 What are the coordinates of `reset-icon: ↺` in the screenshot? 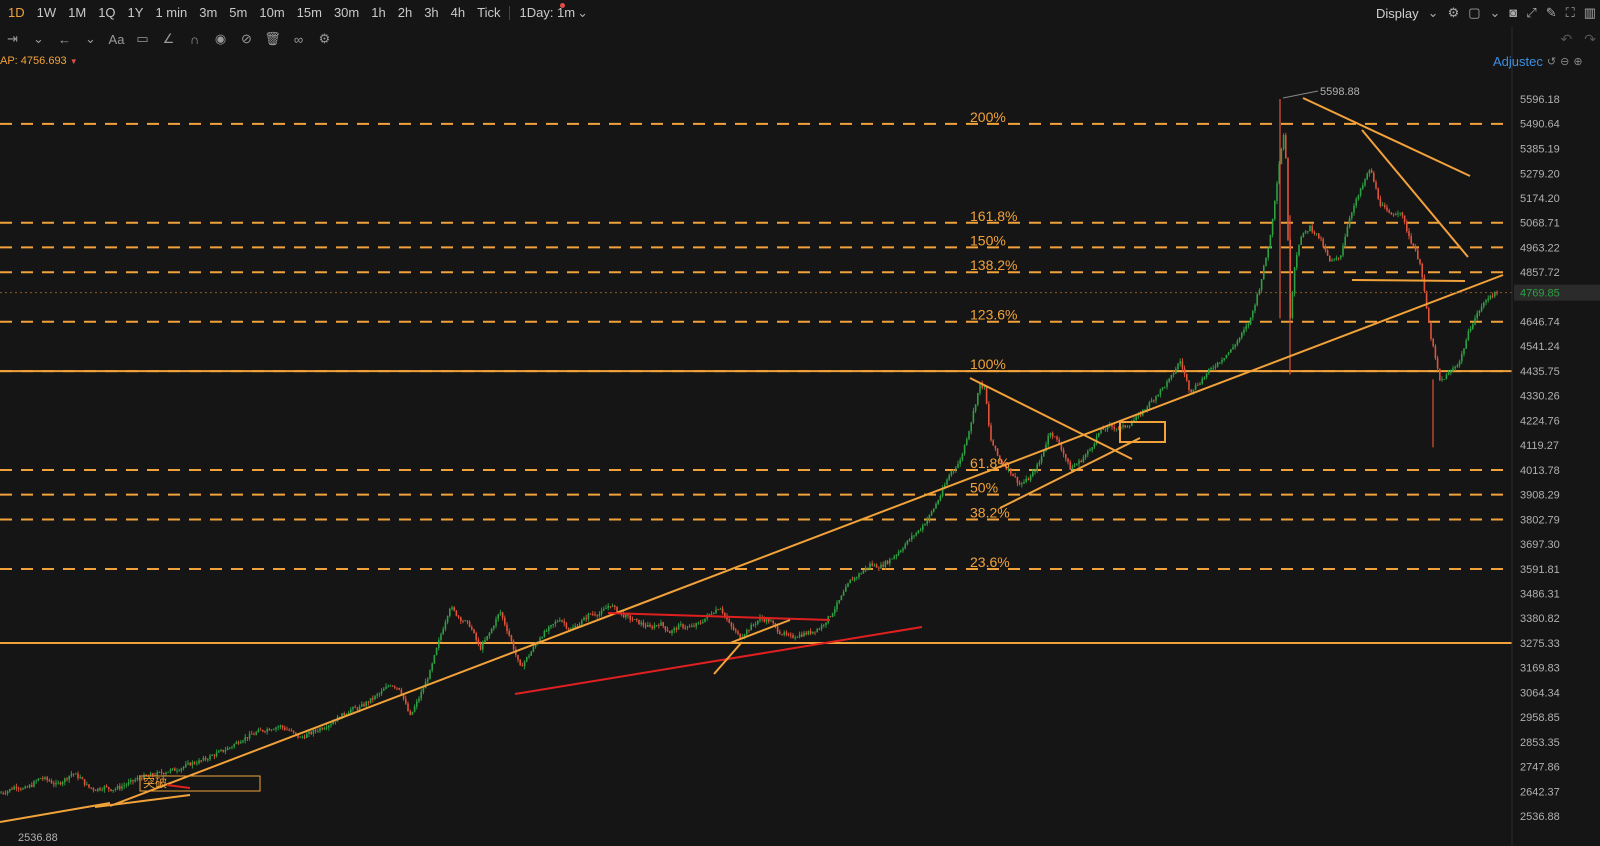 It's located at (1551, 61).